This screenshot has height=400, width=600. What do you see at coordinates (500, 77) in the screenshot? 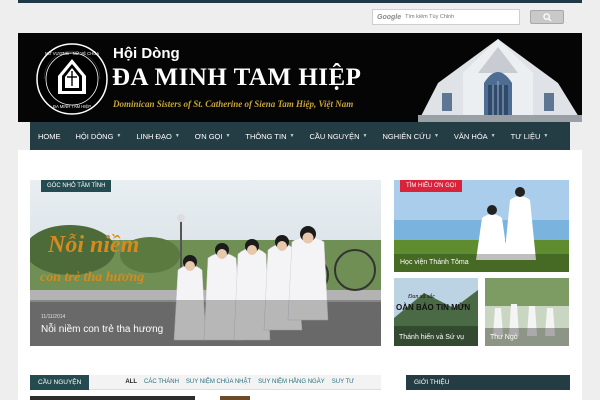
I see `church-image` at bounding box center [500, 77].